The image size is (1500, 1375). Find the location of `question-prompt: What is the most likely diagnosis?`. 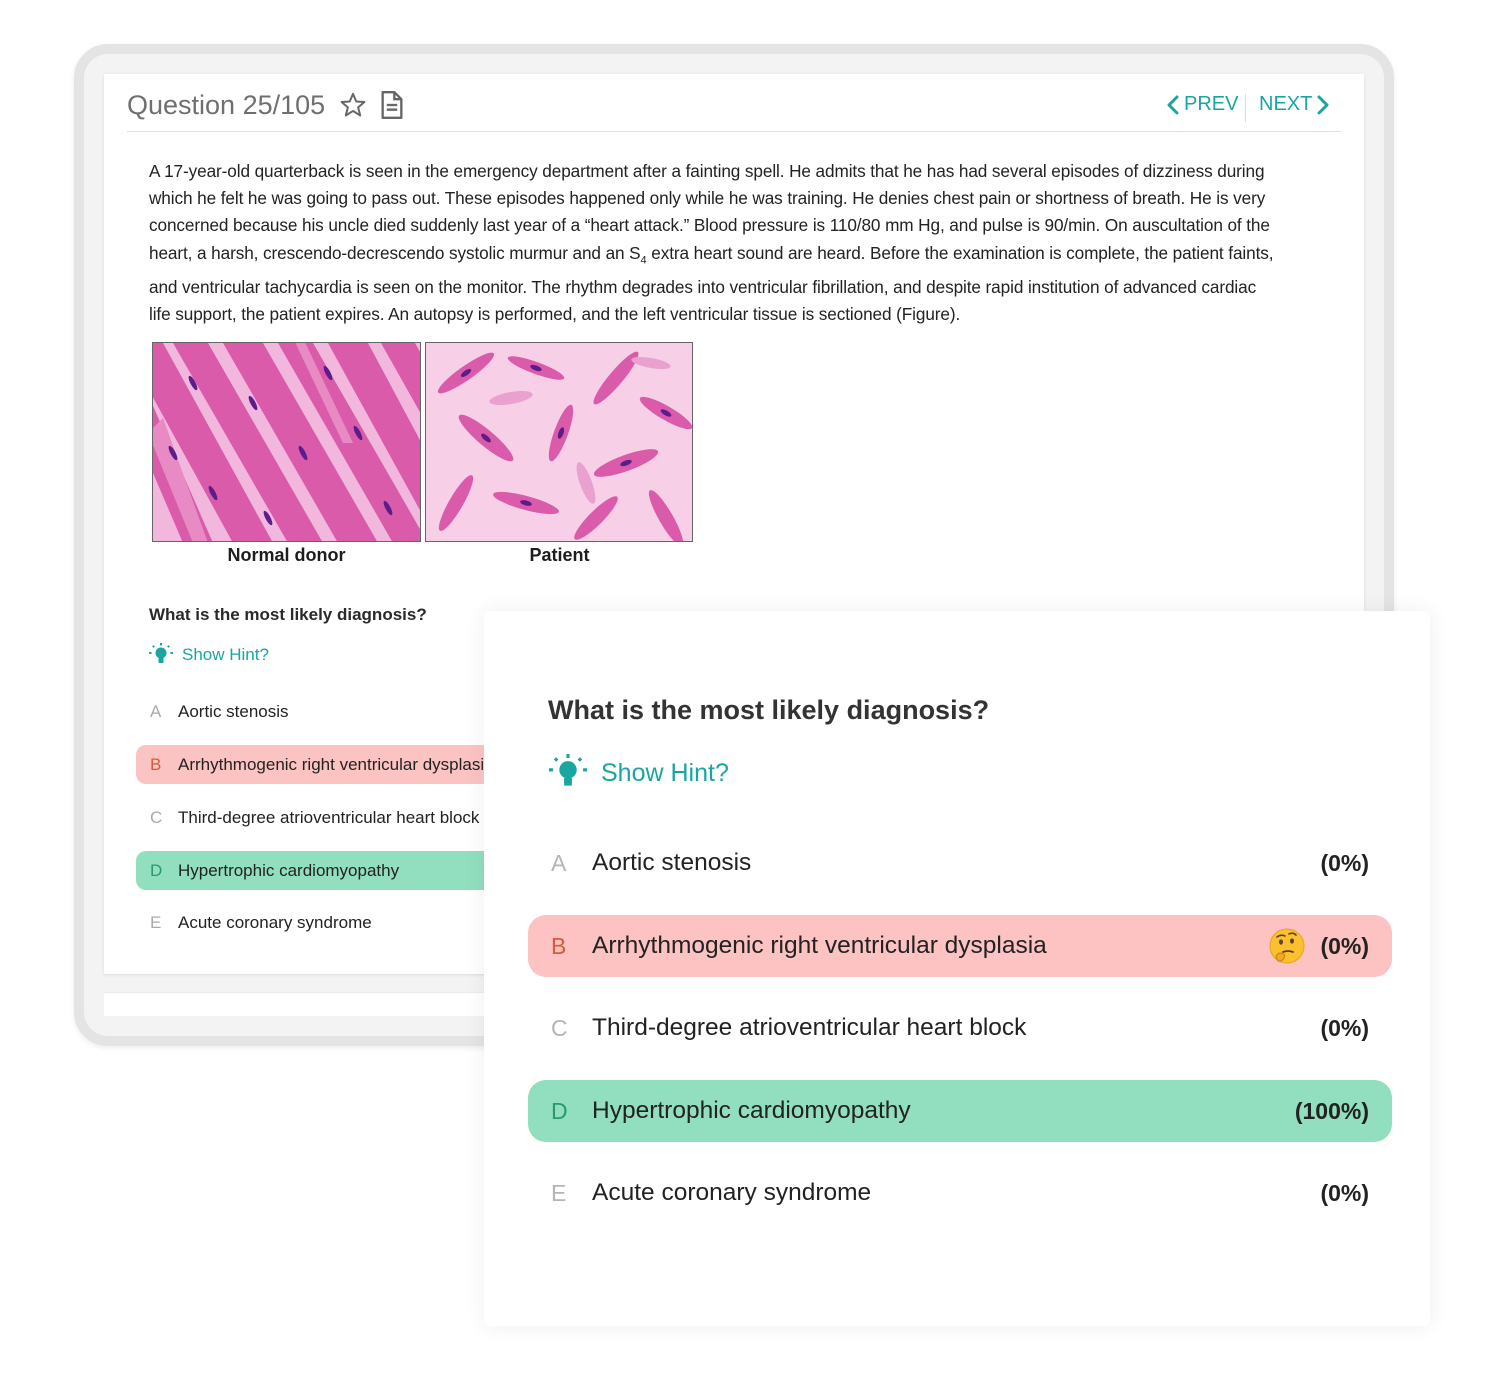

question-prompt: What is the most likely diagnosis? is located at coordinates (288, 614).